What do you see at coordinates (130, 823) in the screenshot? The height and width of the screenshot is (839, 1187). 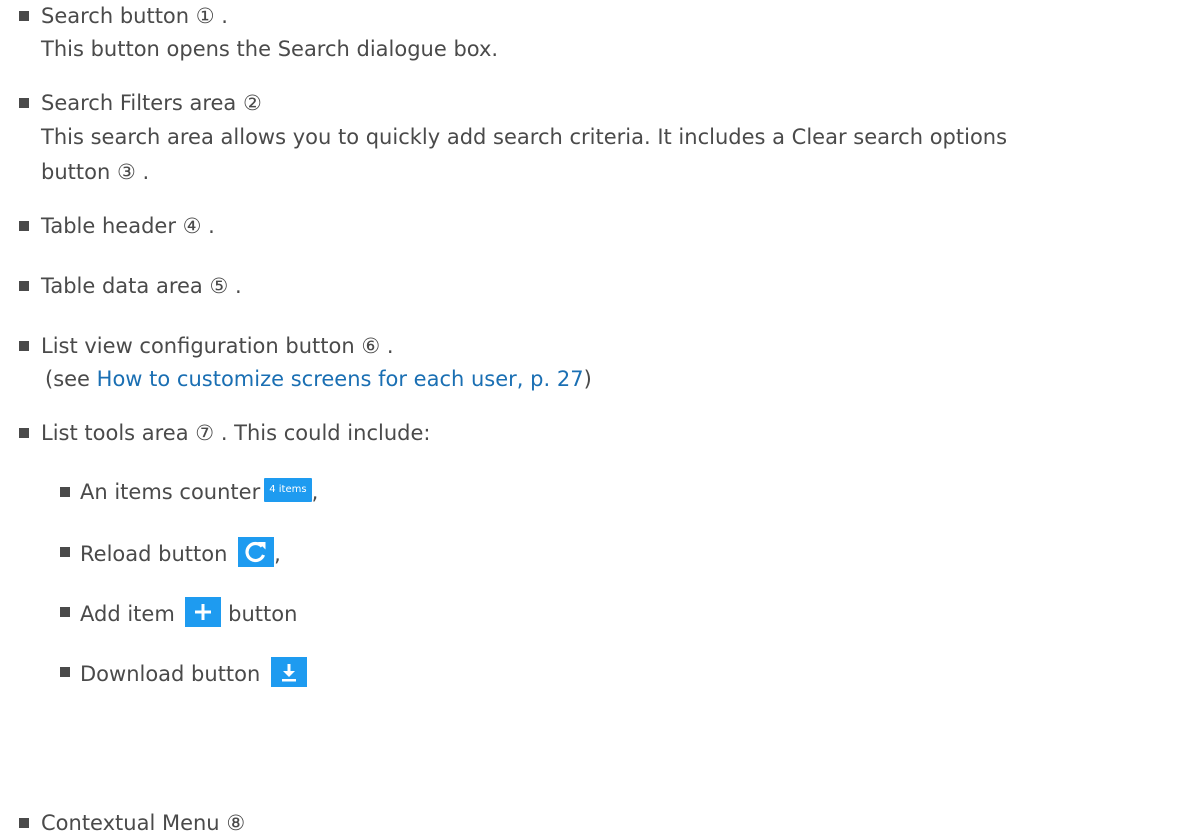 I see `item-label: Contextual Menu` at bounding box center [130, 823].